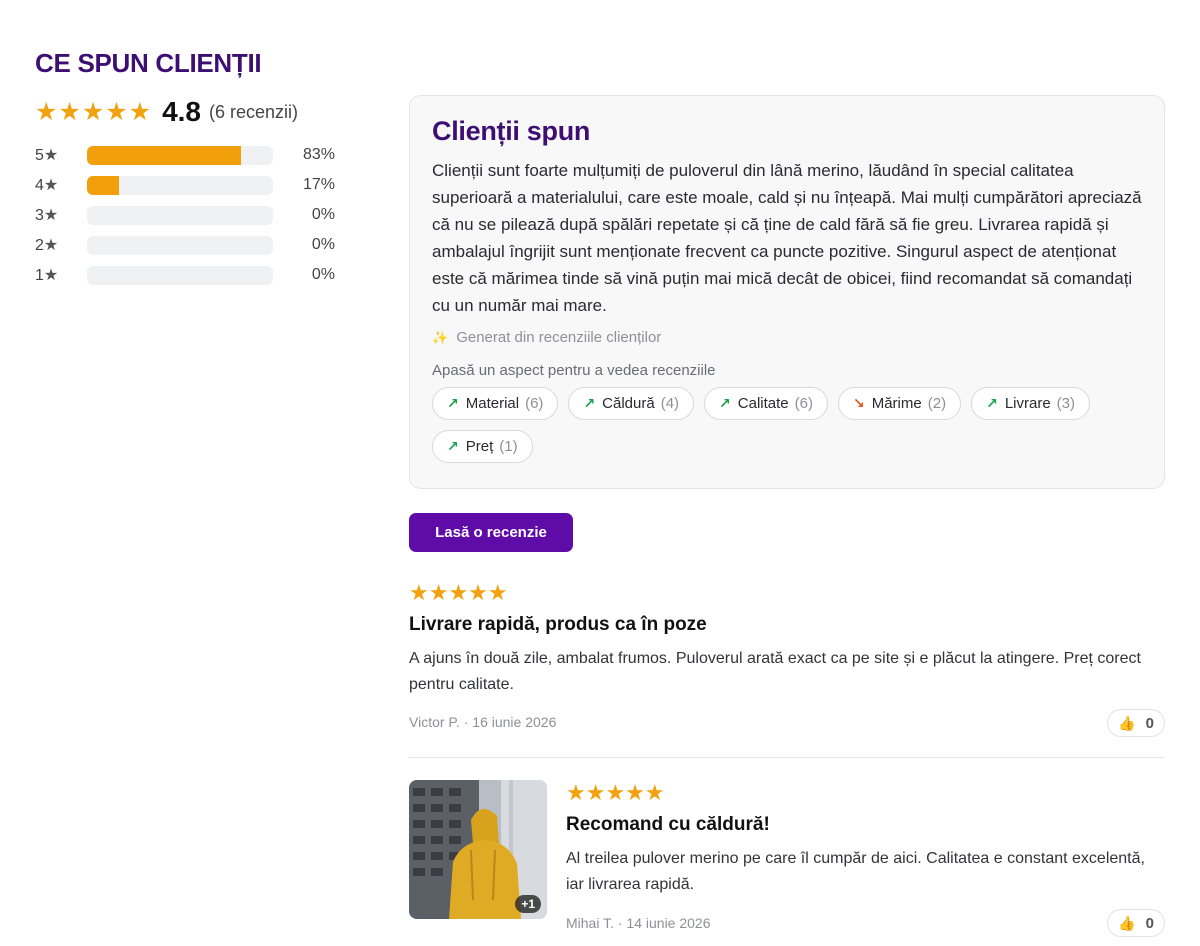 The width and height of the screenshot is (1200, 946). What do you see at coordinates (318, 184) in the screenshot?
I see `rating-percent: 17%` at bounding box center [318, 184].